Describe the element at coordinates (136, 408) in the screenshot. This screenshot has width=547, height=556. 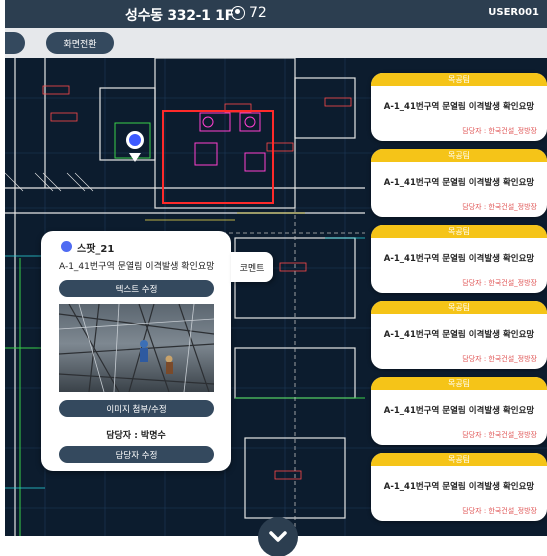
I see `image-attach-button: 이미지 첨부/수정` at that location.